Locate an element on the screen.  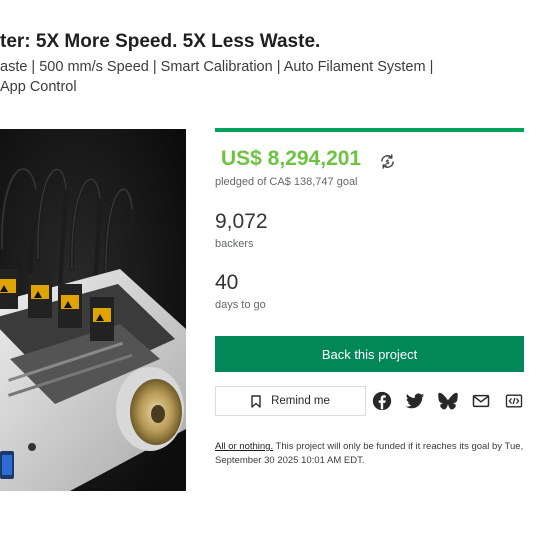
twitter-icon is located at coordinates (415, 401).